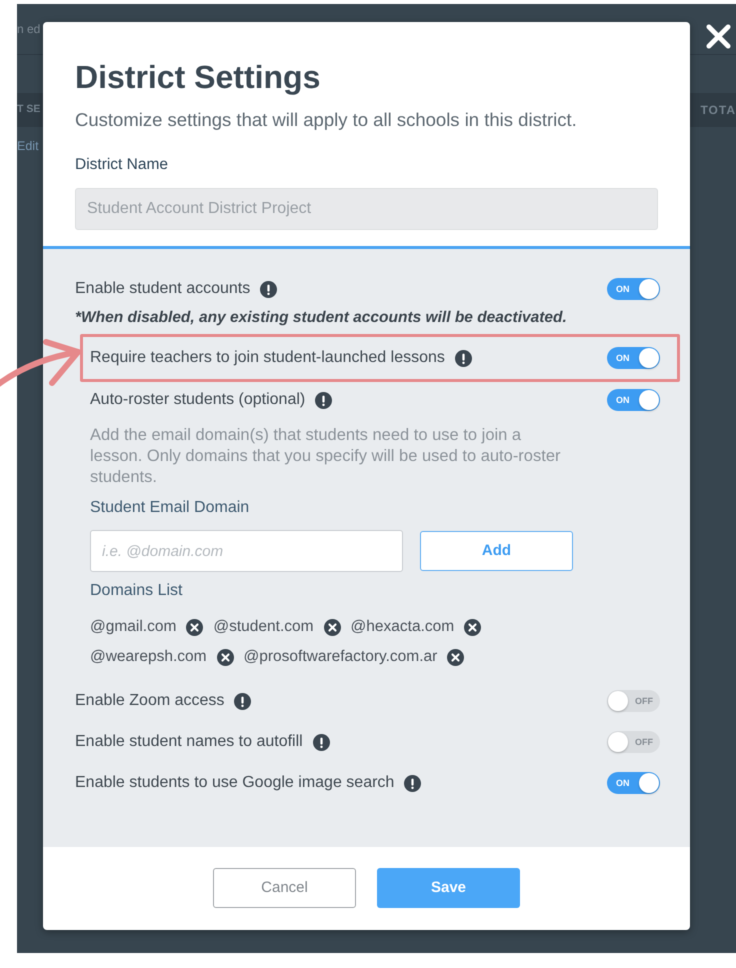  What do you see at coordinates (122, 165) in the screenshot?
I see `field-label: District Name` at bounding box center [122, 165].